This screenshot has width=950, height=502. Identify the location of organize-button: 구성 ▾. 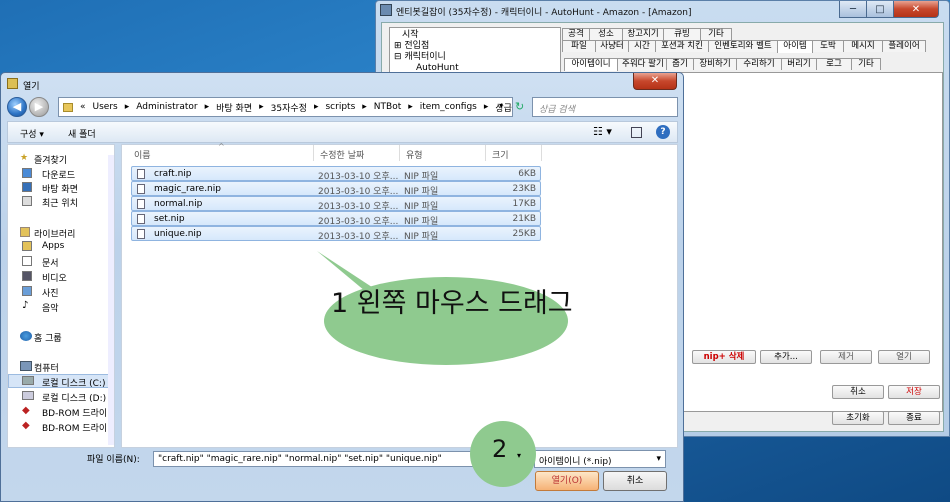
(32, 133).